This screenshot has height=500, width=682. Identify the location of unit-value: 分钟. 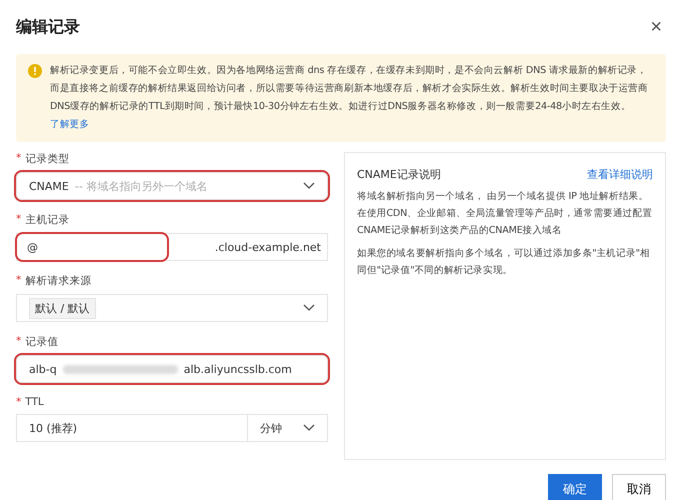
(271, 428).